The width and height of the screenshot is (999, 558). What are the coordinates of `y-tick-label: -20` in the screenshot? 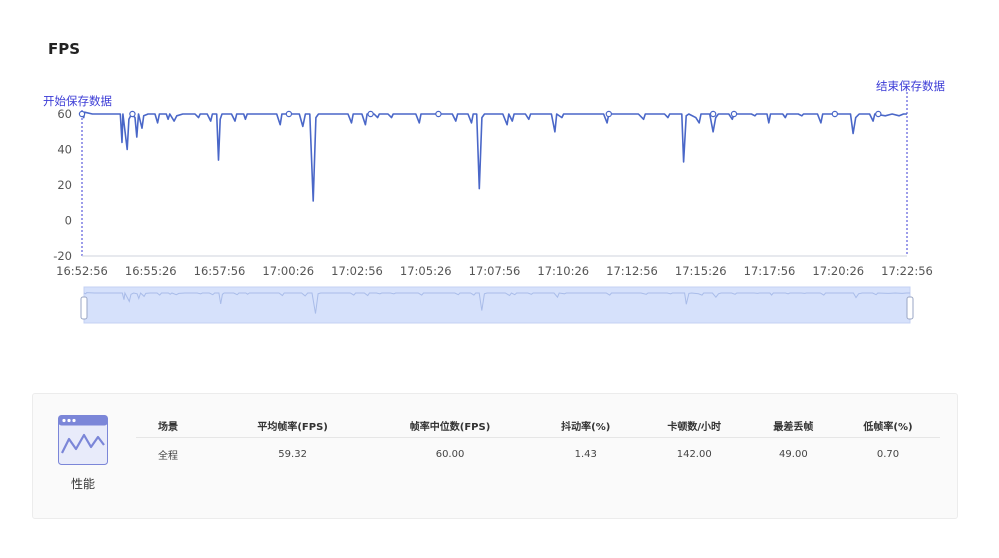 It's located at (62, 256).